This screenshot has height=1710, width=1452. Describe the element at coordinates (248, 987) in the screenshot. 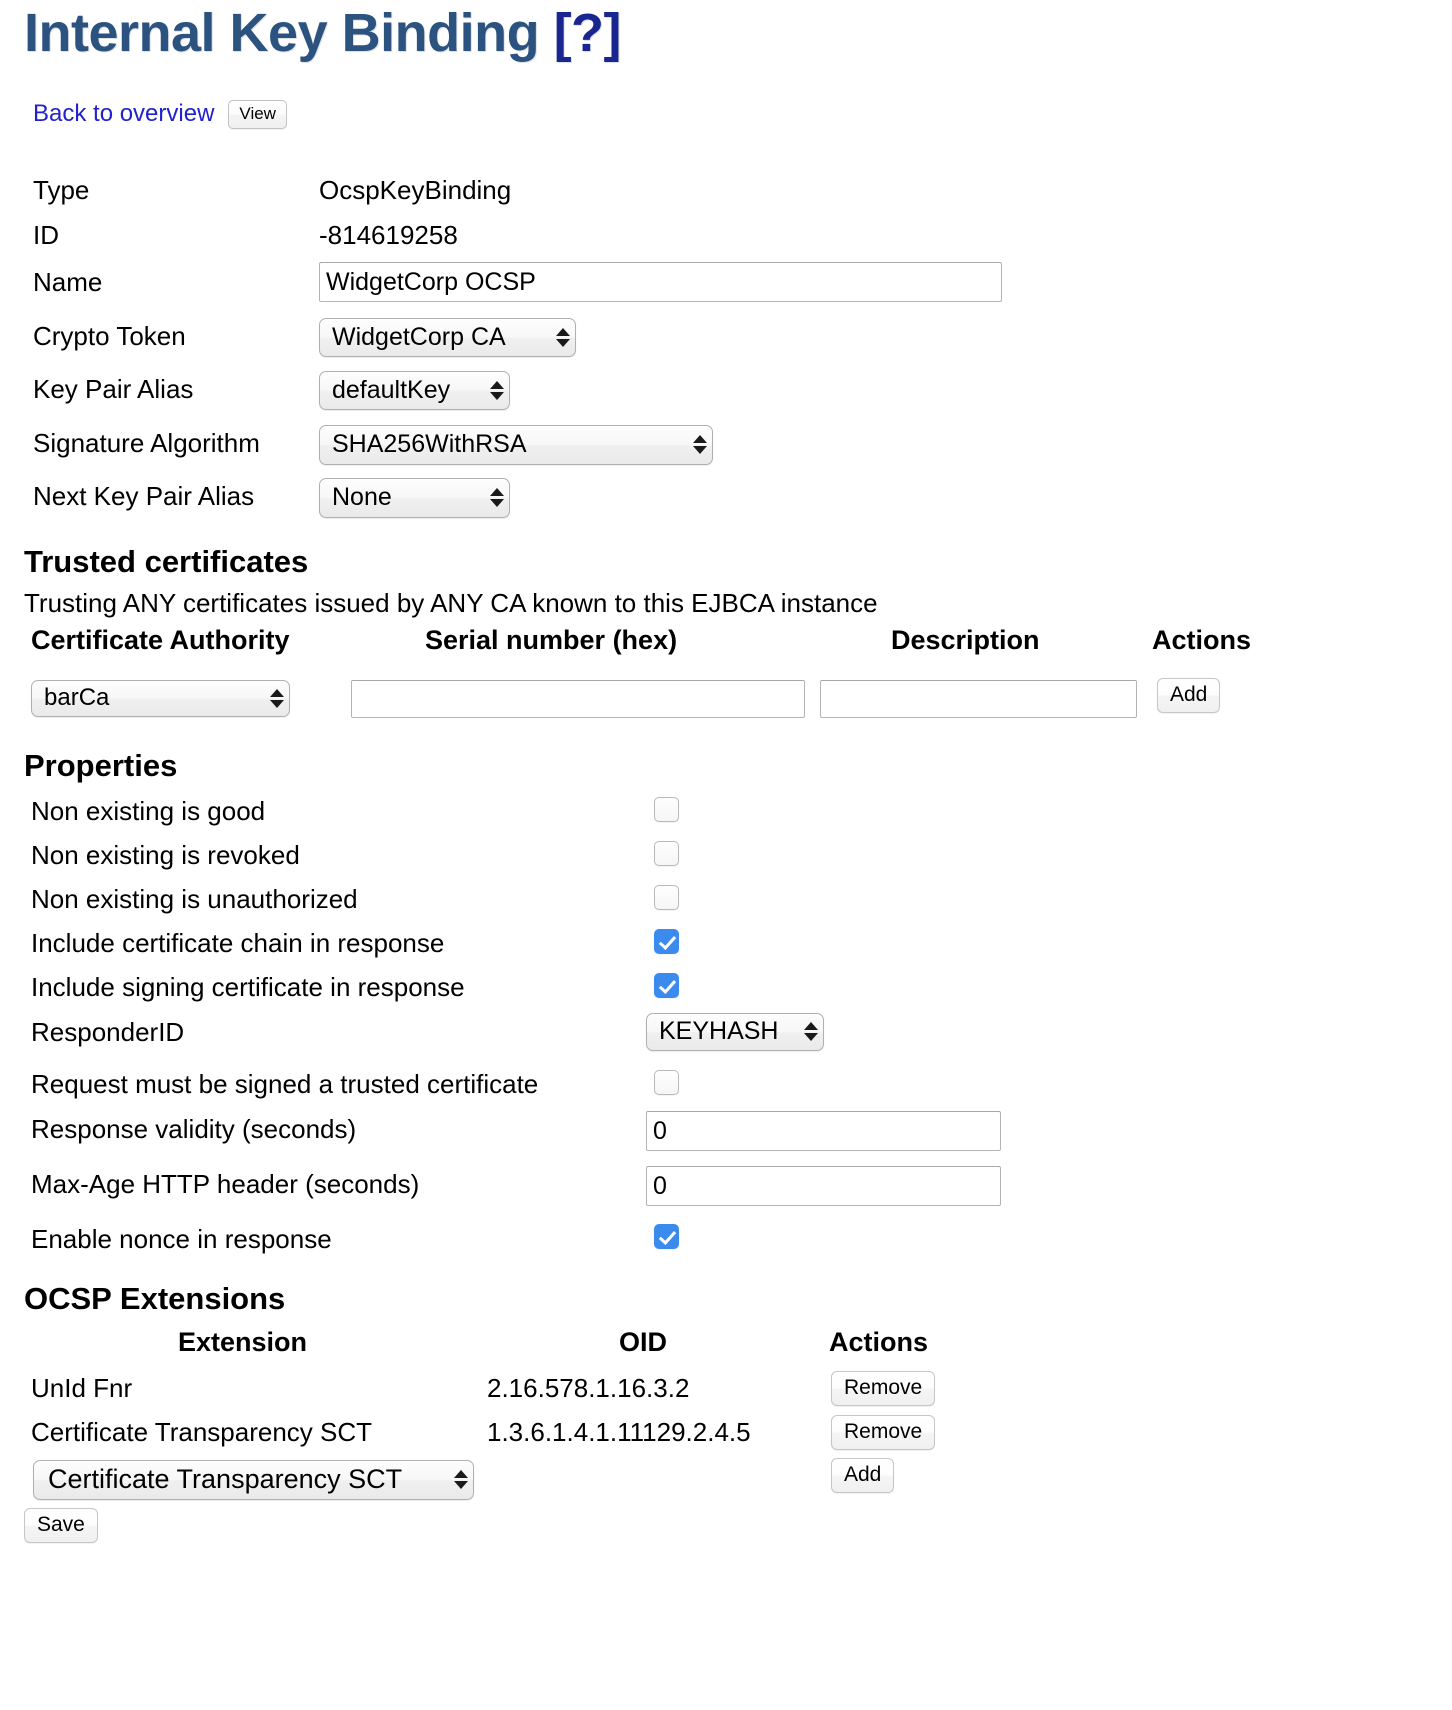

I see `property-label-include-signing-cert: Include signing certificate in response` at that location.